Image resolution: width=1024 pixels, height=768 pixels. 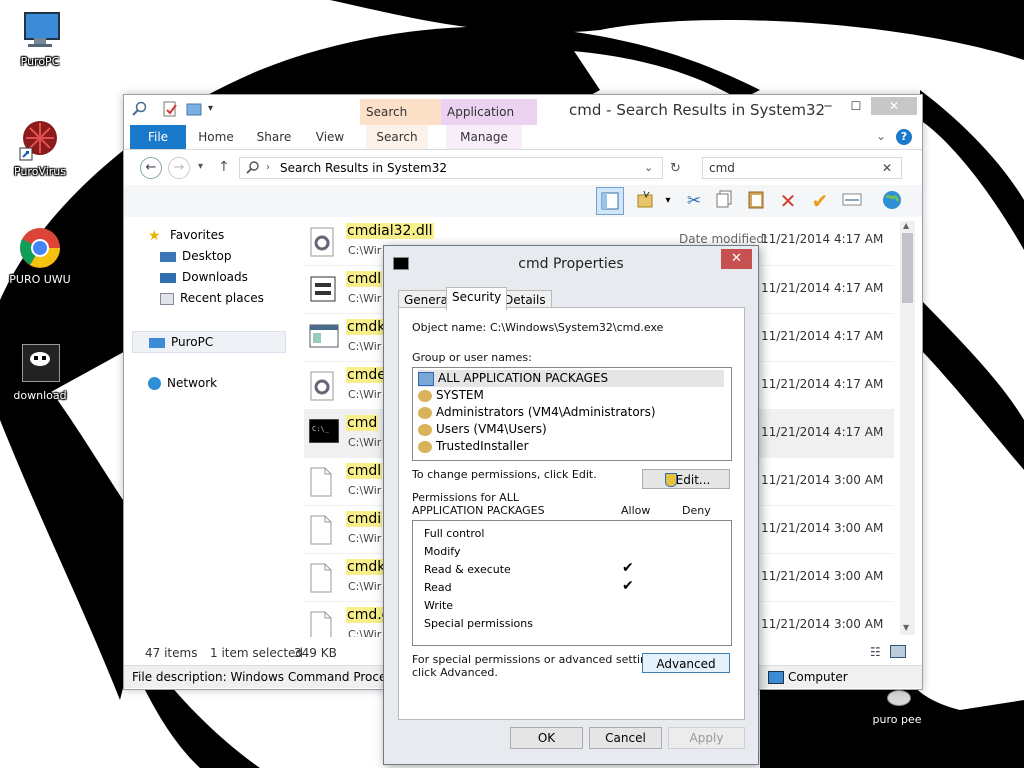 What do you see at coordinates (214, 109) in the screenshot?
I see `qat-dropdown-icon: ▾` at bounding box center [214, 109].